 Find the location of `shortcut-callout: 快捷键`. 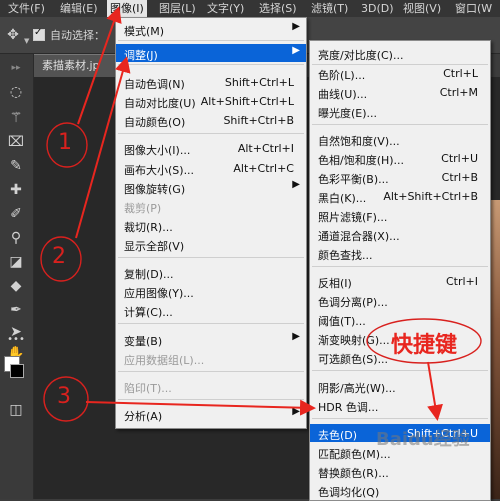

shortcut-callout: 快捷键 is located at coordinates (424, 345).